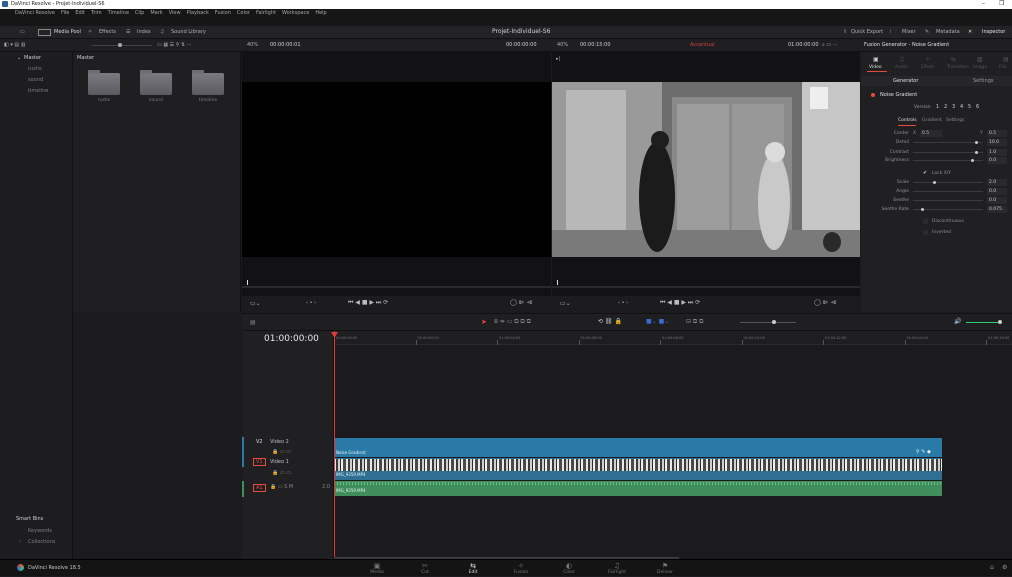  I want to click on bin-item-timeline: timeline, so click(38, 91).